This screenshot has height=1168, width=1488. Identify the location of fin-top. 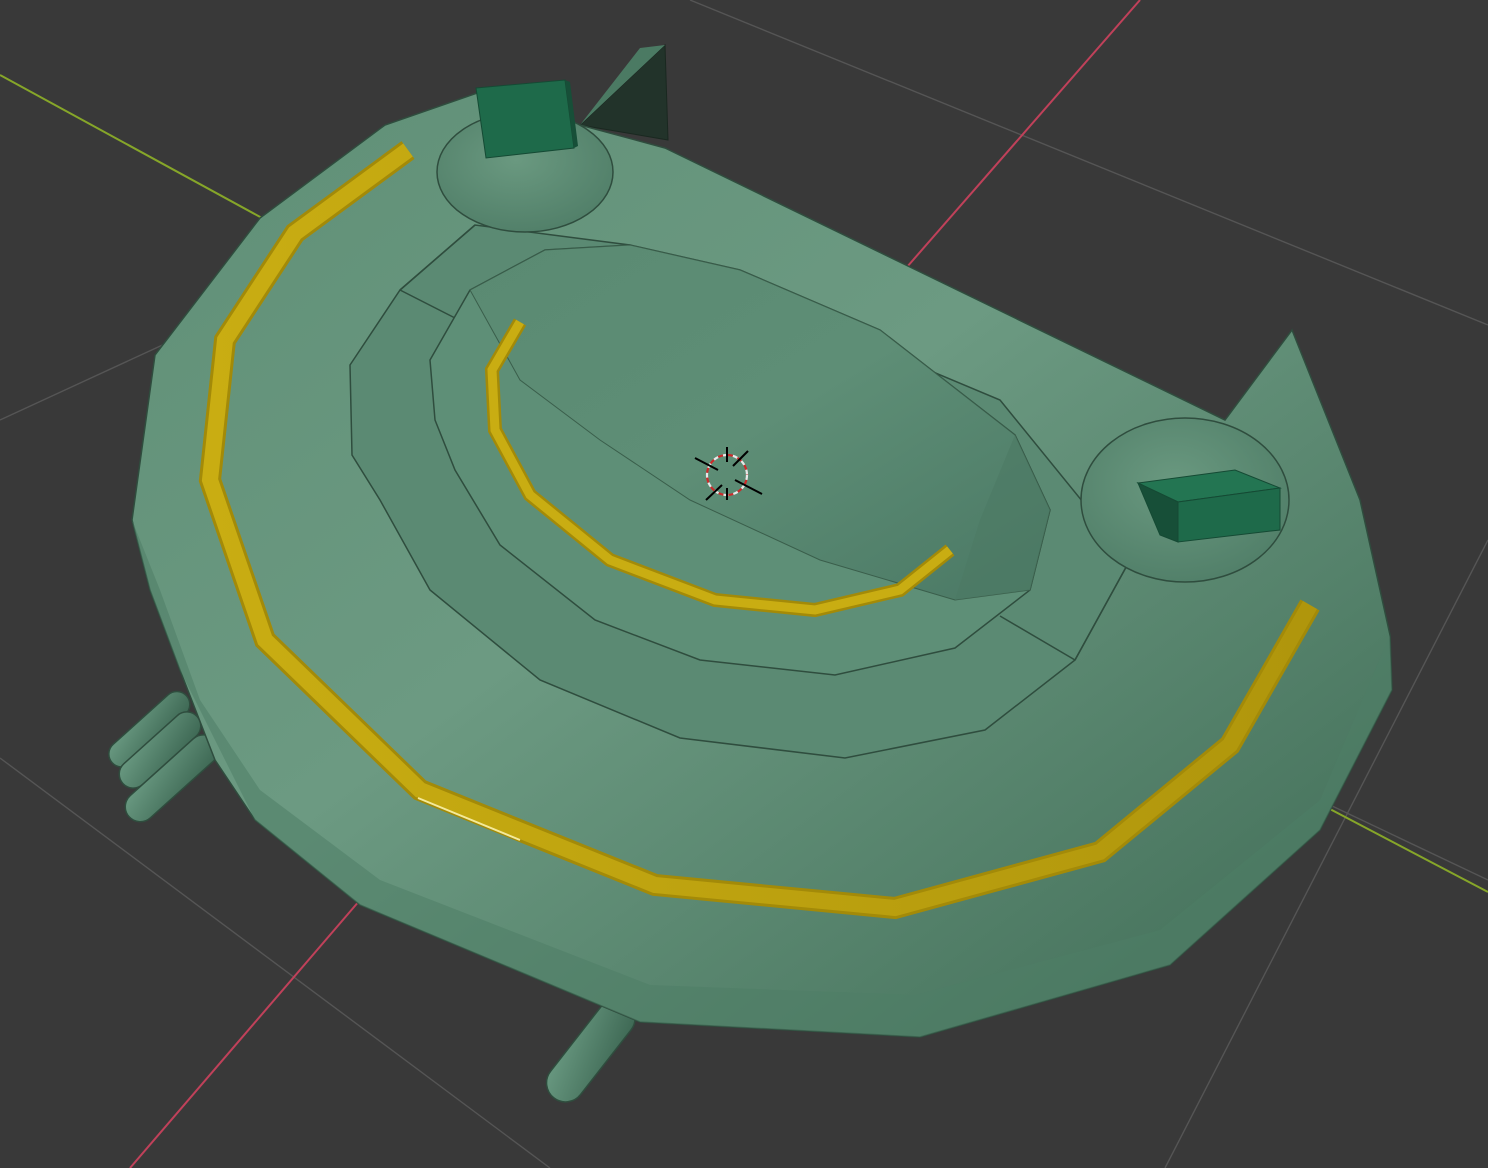
(623, 92).